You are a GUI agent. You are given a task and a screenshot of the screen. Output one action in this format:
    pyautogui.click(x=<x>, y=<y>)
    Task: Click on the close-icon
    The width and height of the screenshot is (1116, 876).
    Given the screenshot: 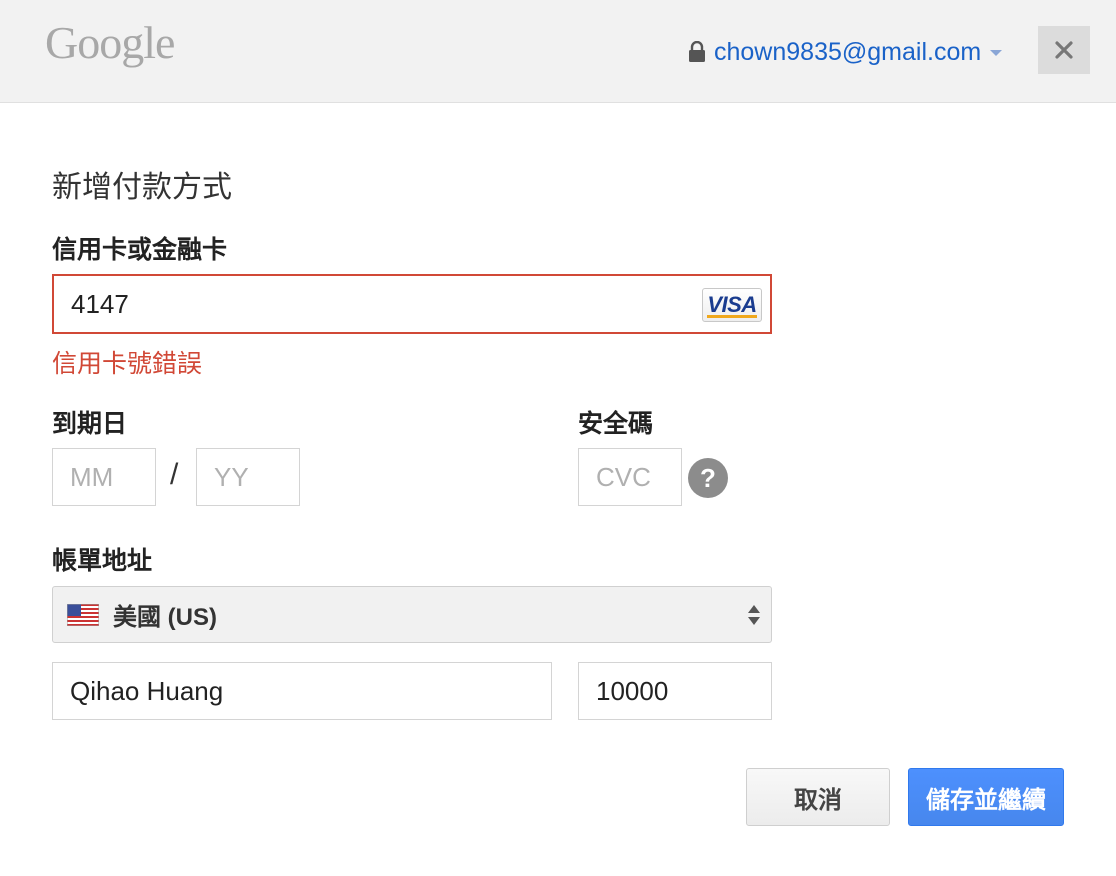 What is the action you would take?
    pyautogui.click(x=1064, y=50)
    